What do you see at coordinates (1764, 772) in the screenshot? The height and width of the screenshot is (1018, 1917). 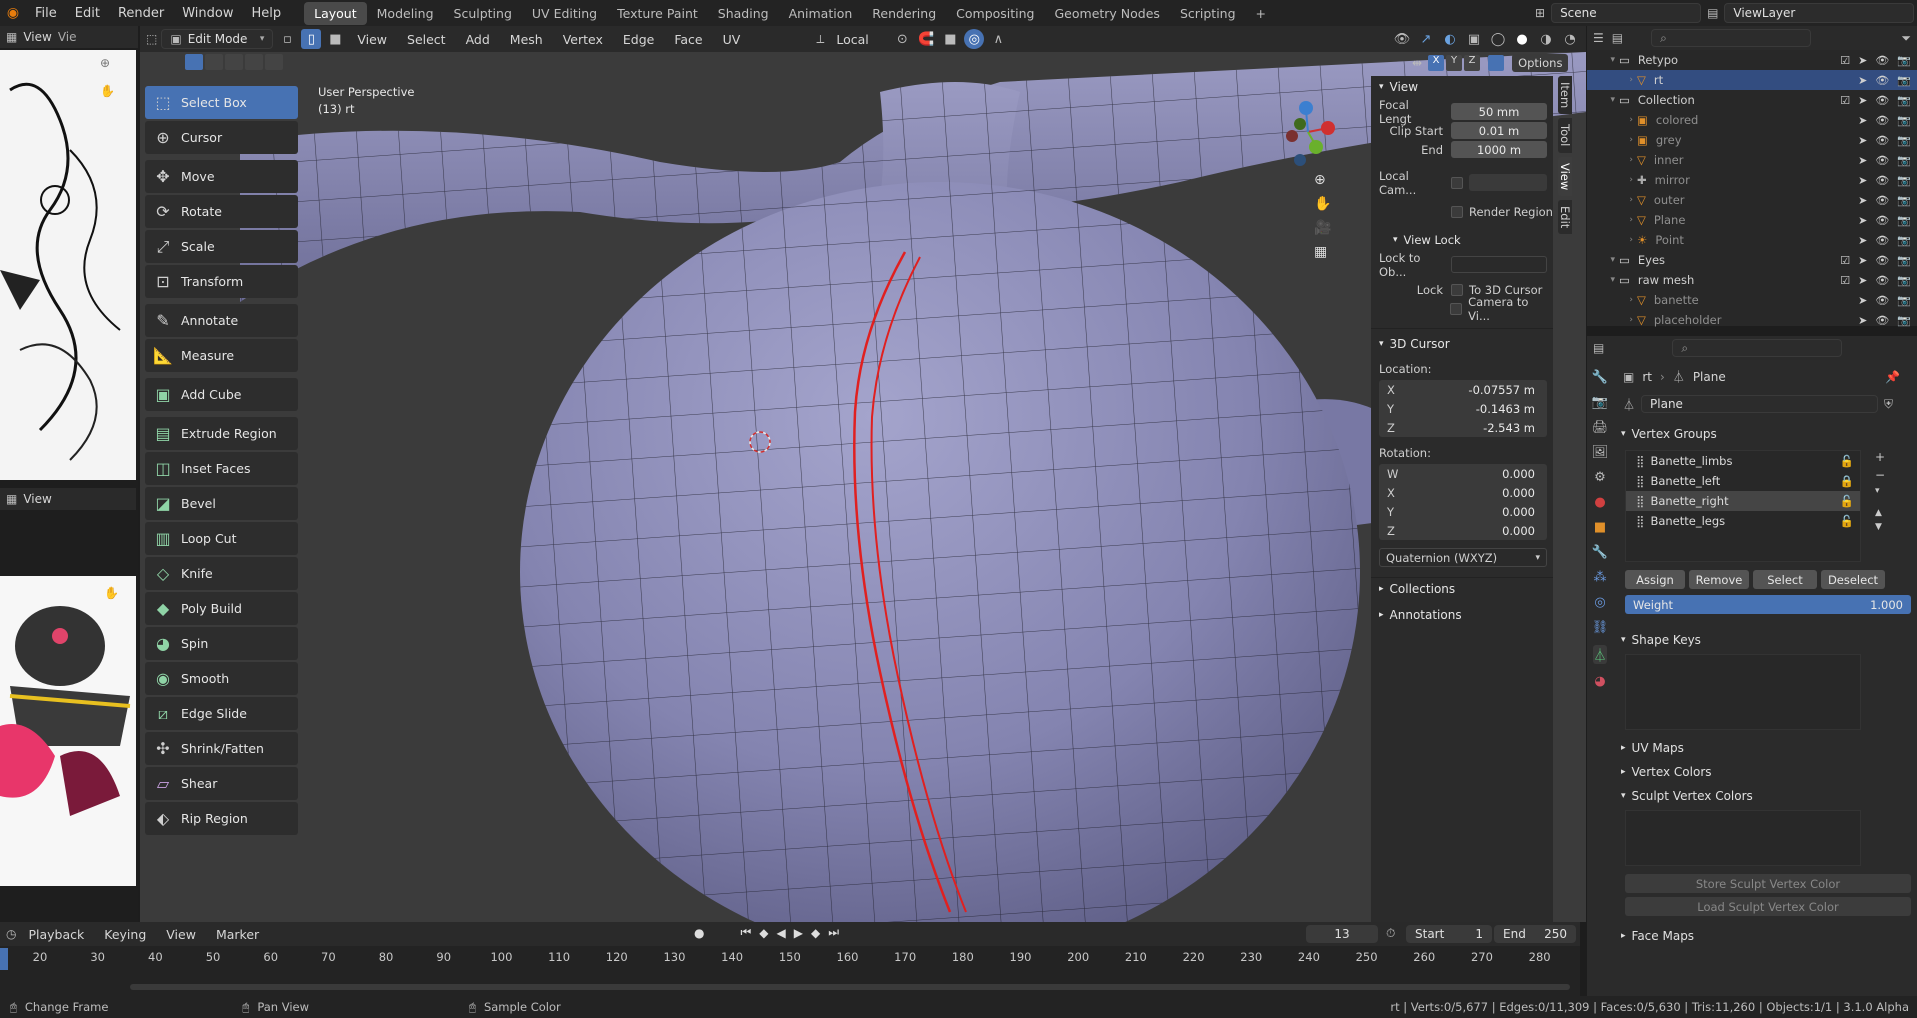 I see `vertex-colors-header: ▸ Vertex Colors` at bounding box center [1764, 772].